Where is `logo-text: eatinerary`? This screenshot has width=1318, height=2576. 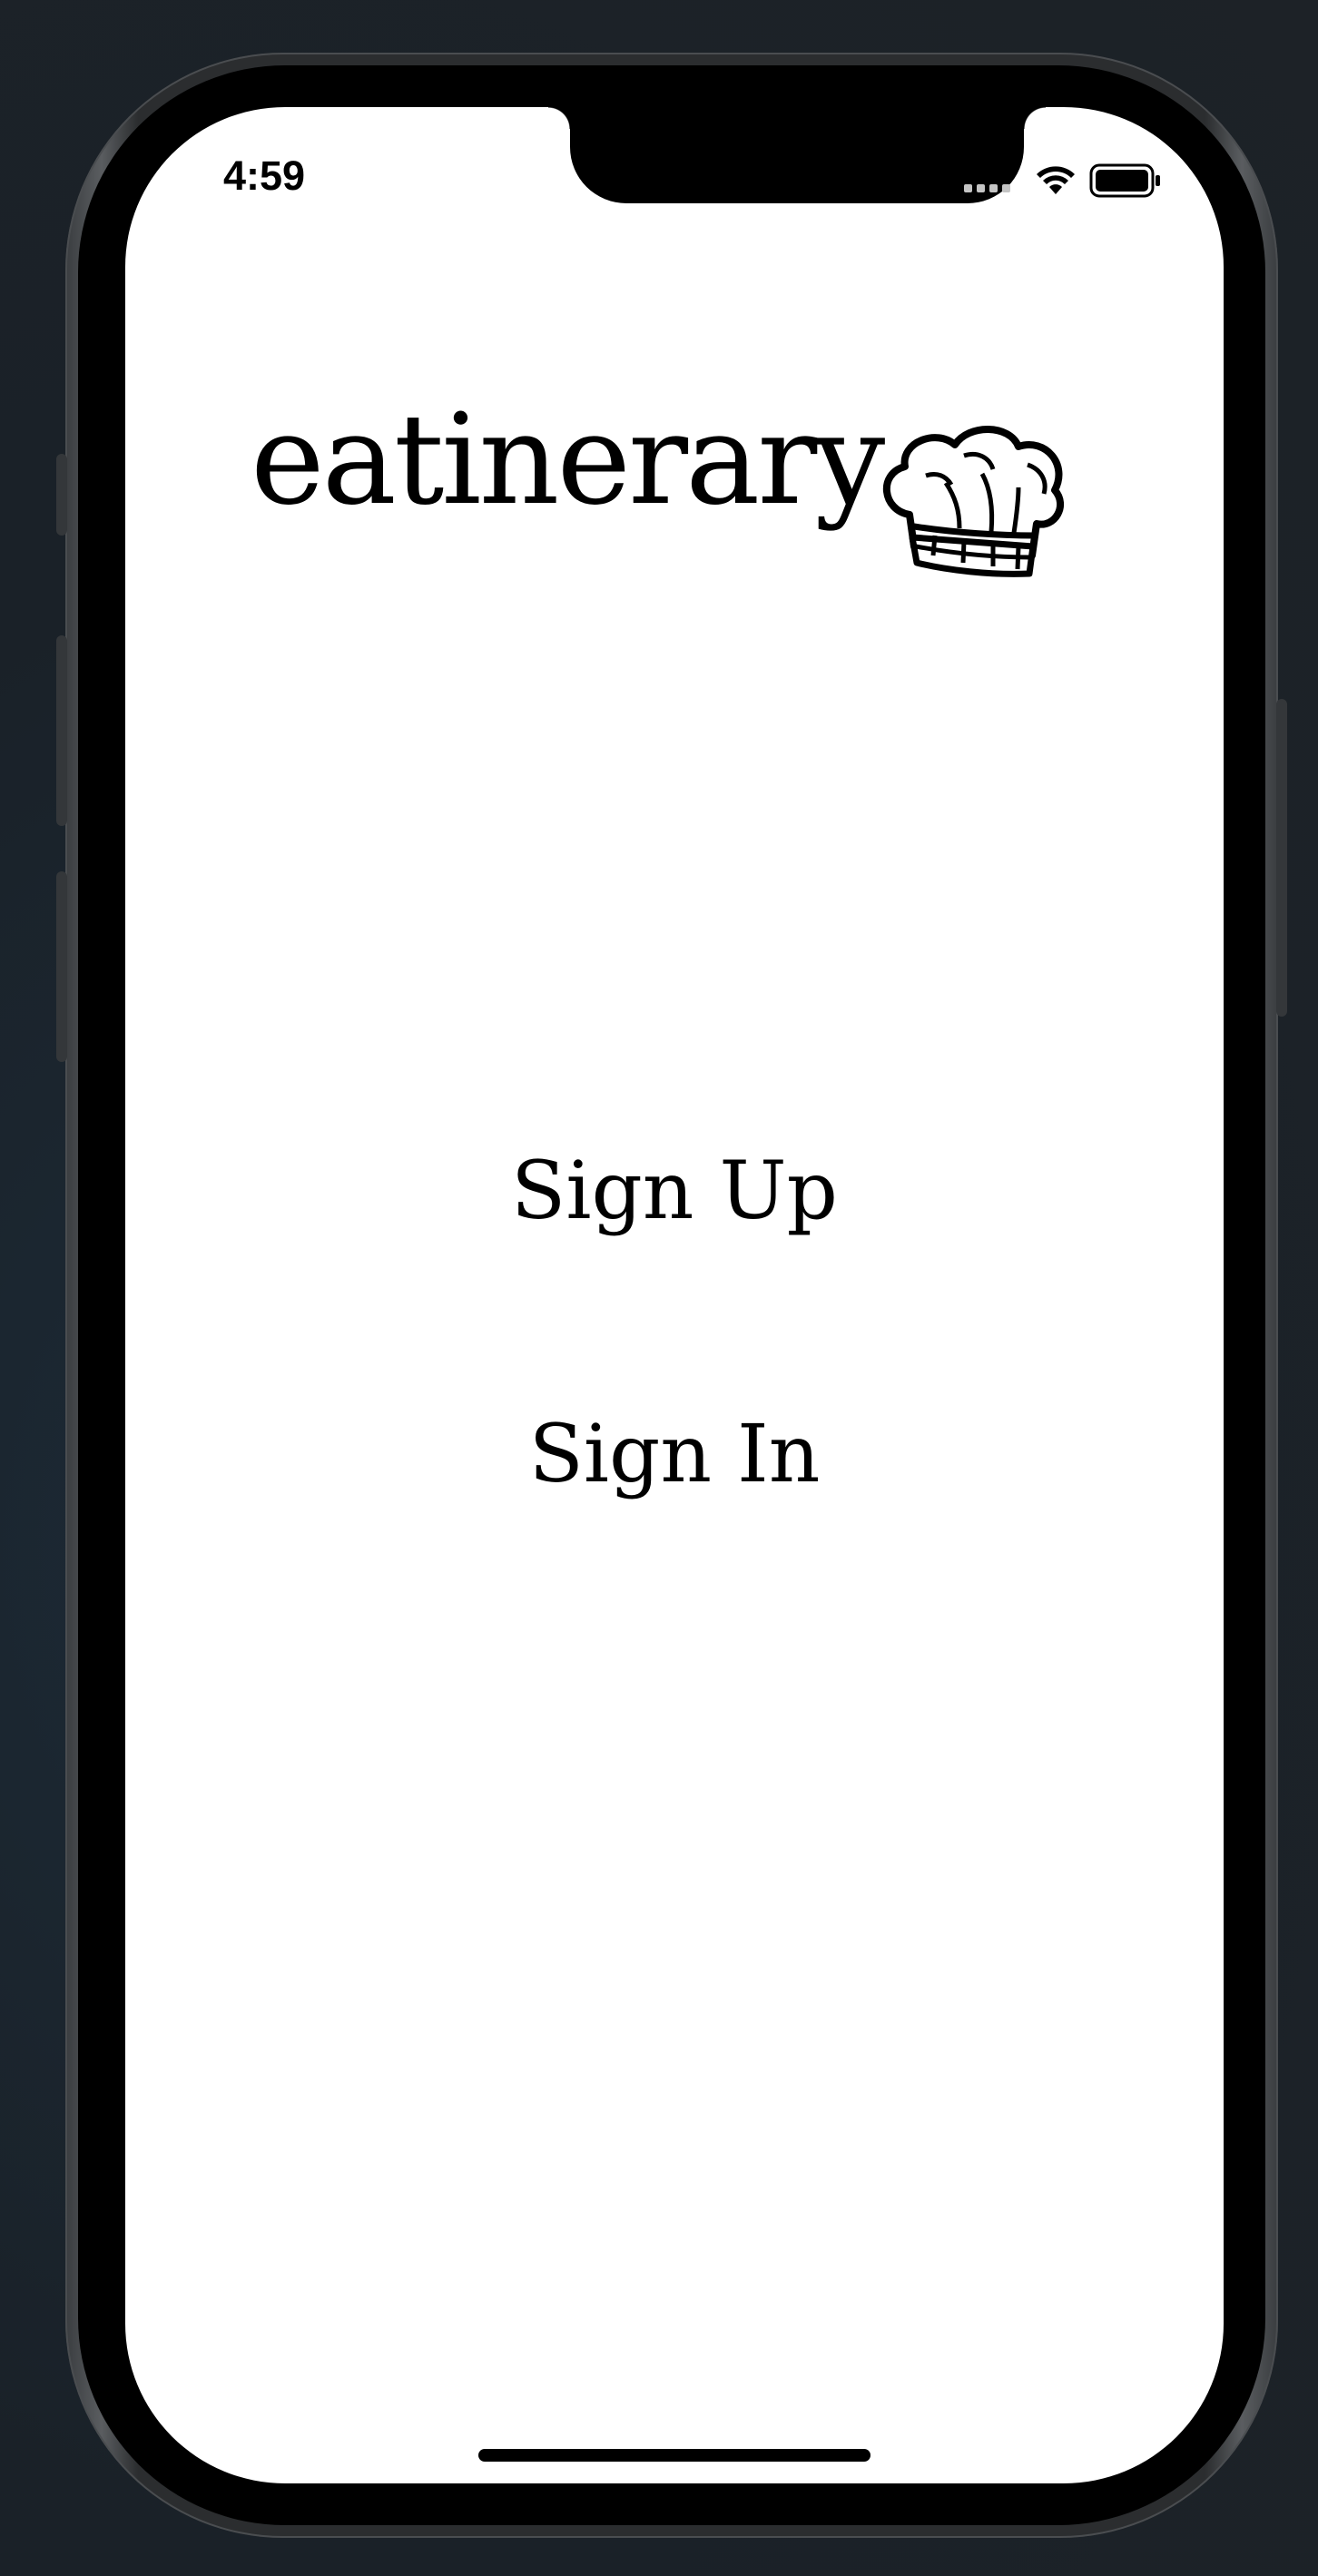 logo-text: eatinerary is located at coordinates (568, 460).